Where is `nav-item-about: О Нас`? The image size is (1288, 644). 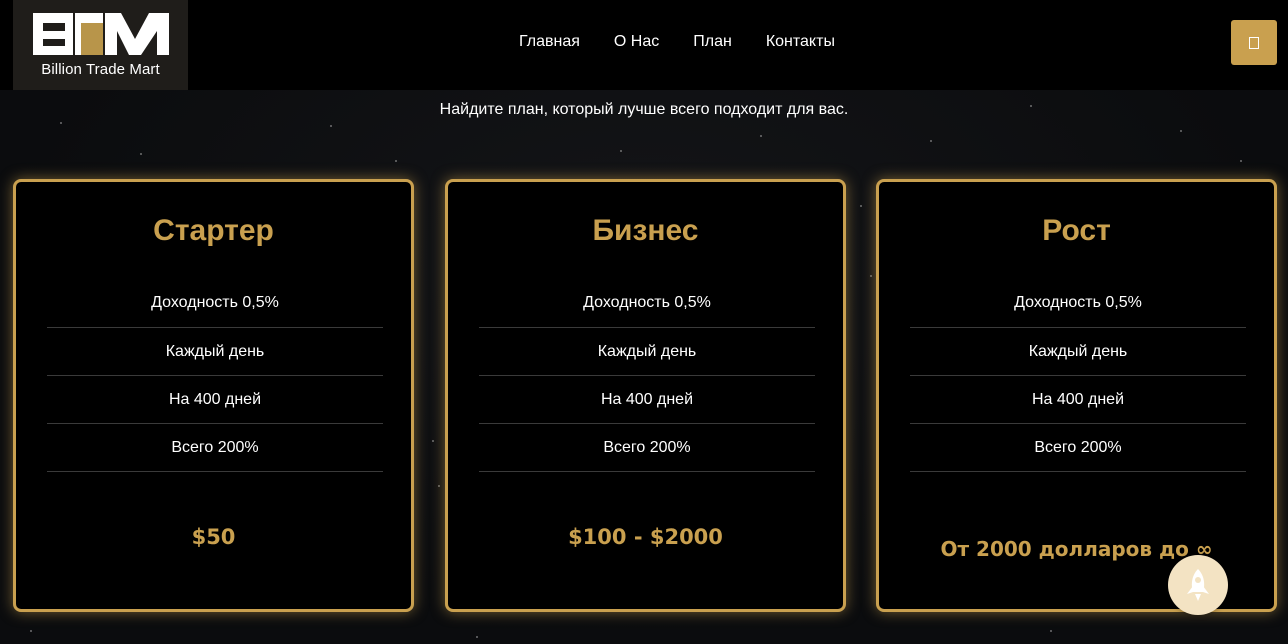
nav-item-about: О Нас is located at coordinates (636, 42).